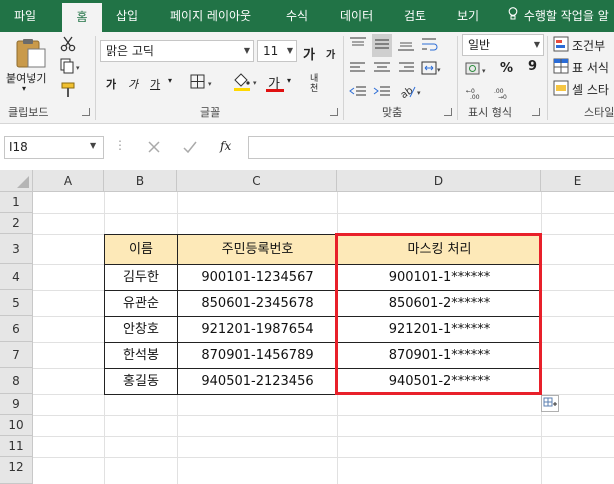  Describe the element at coordinates (16, 249) in the screenshot. I see `row-header: 3` at that location.